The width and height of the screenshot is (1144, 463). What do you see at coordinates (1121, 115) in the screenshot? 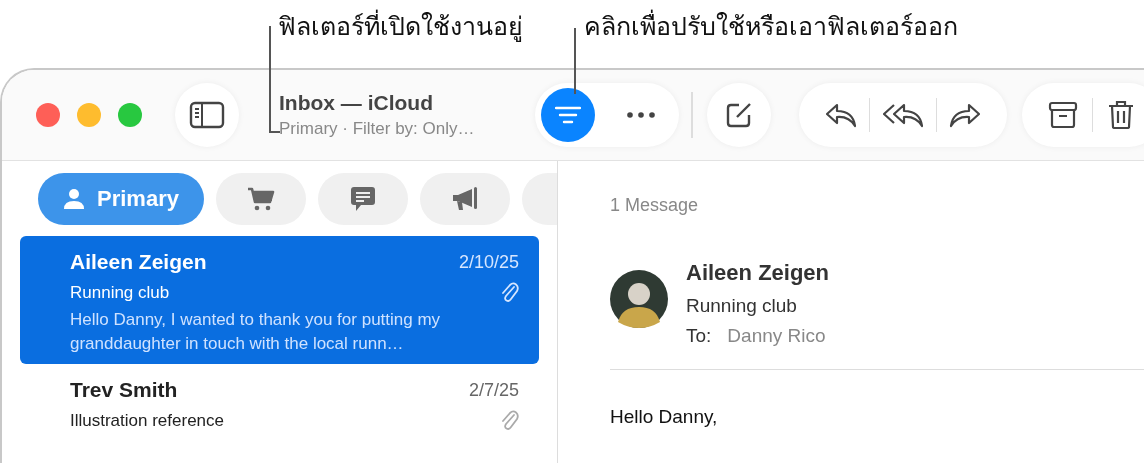
I see `trash-icon` at bounding box center [1121, 115].